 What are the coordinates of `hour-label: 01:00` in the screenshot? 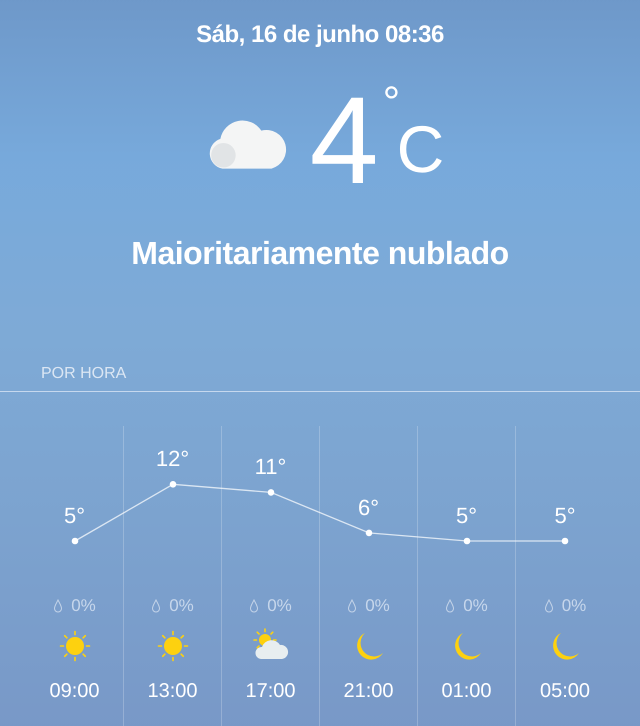 It's located at (466, 691).